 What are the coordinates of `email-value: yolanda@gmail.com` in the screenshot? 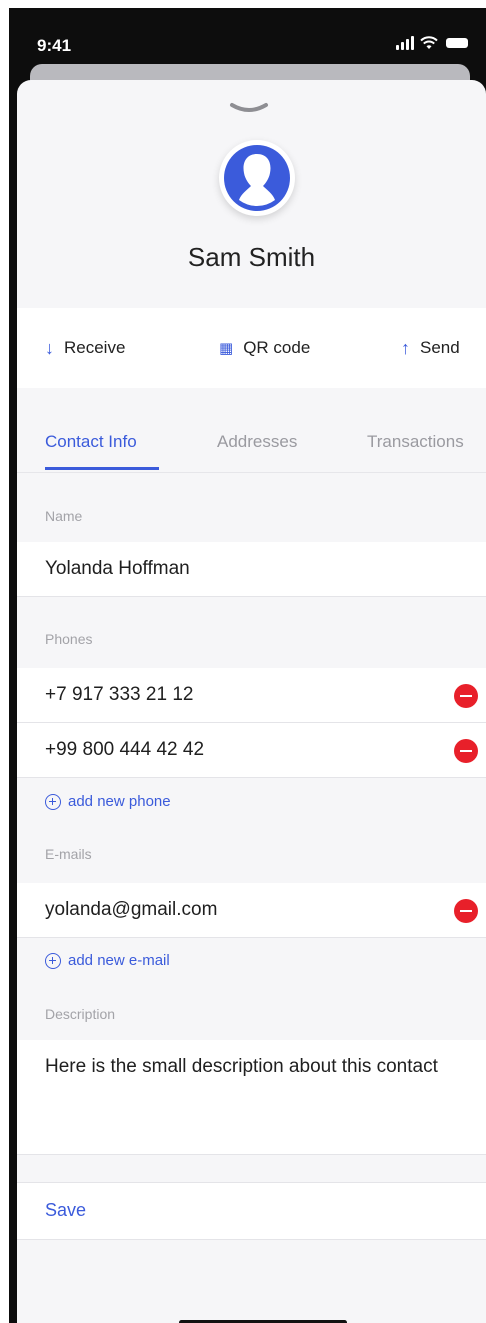 It's located at (131, 909).